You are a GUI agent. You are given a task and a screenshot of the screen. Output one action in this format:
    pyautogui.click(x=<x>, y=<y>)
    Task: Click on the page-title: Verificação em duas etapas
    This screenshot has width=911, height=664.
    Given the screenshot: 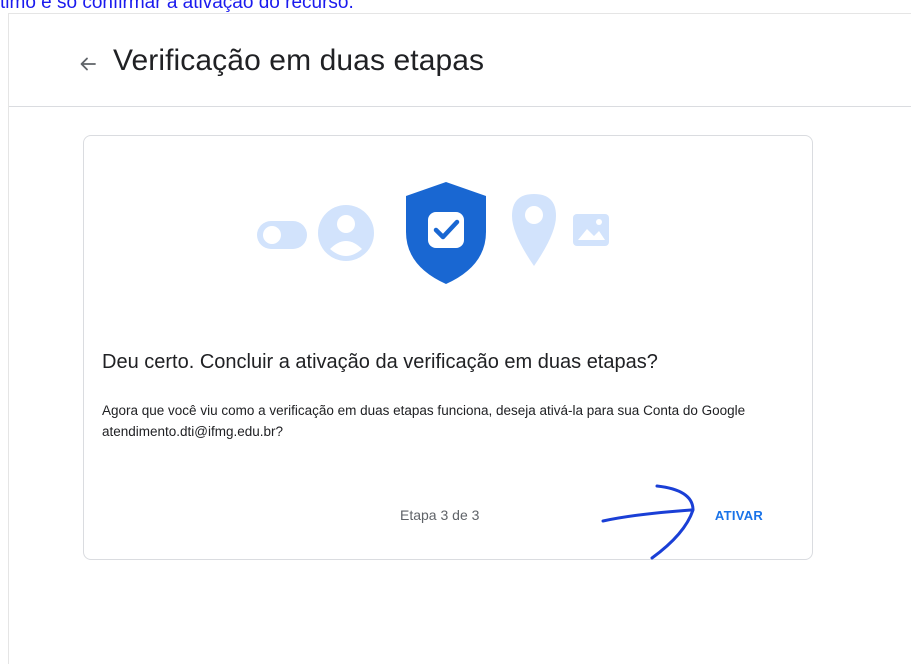 What is the action you would take?
    pyautogui.click(x=299, y=60)
    